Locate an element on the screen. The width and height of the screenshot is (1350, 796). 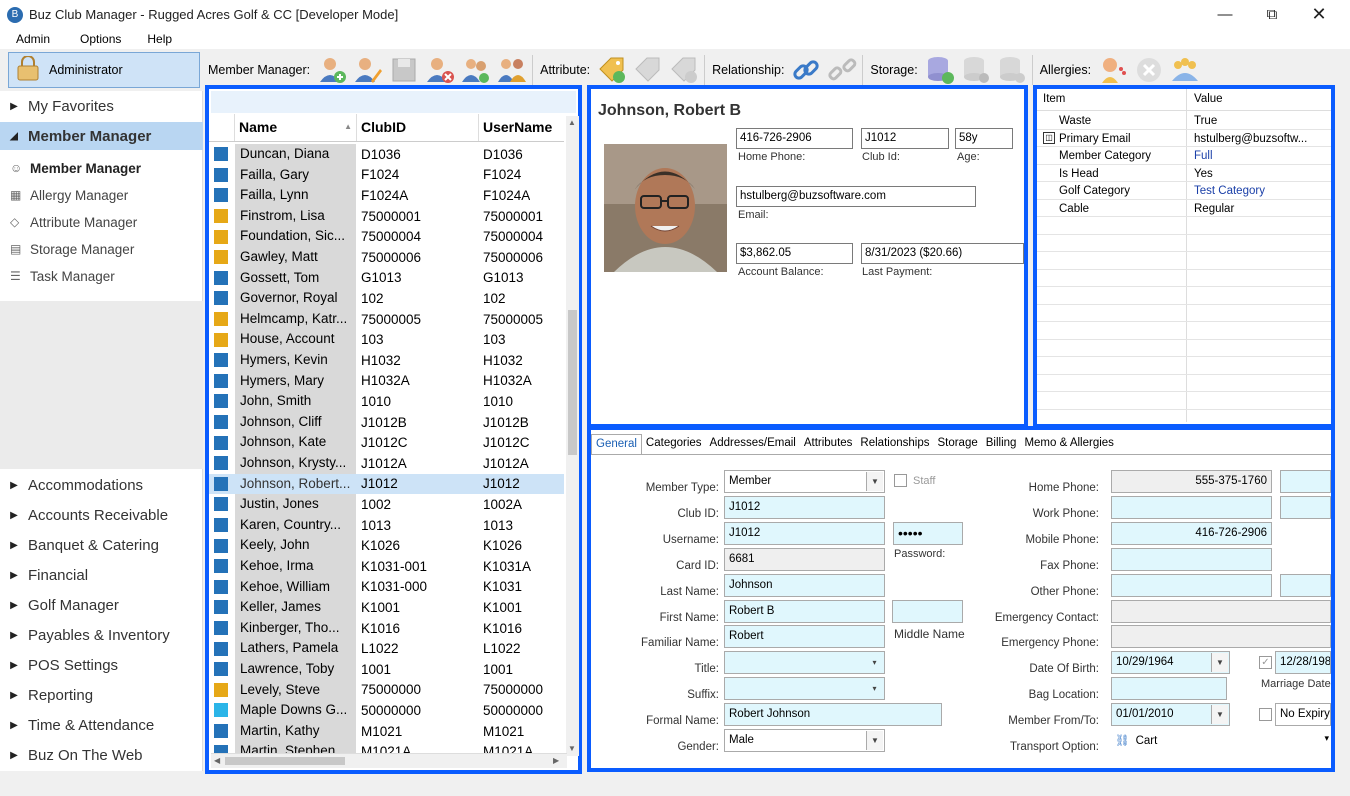
sidebar-module-7: ▶ Reporting is located at coordinates (101, 695).